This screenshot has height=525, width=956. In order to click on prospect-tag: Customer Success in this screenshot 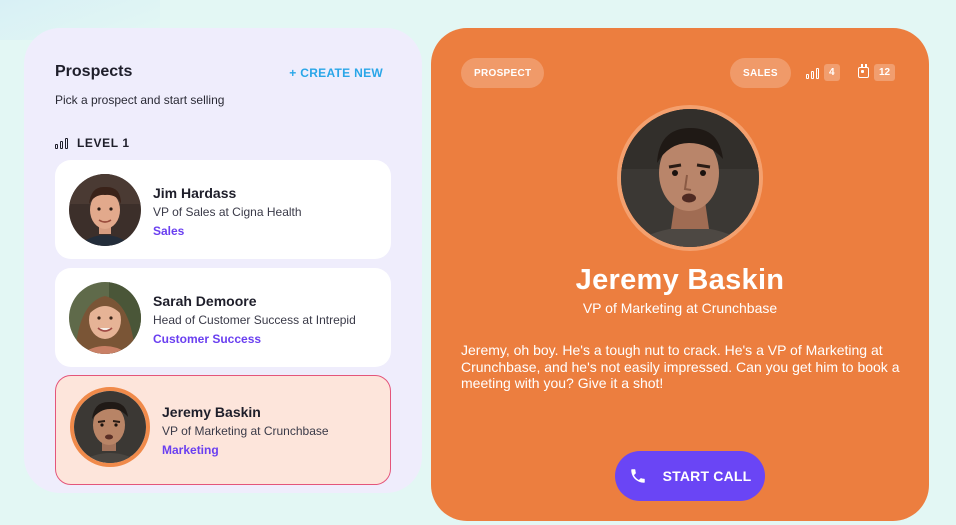, I will do `click(207, 339)`.